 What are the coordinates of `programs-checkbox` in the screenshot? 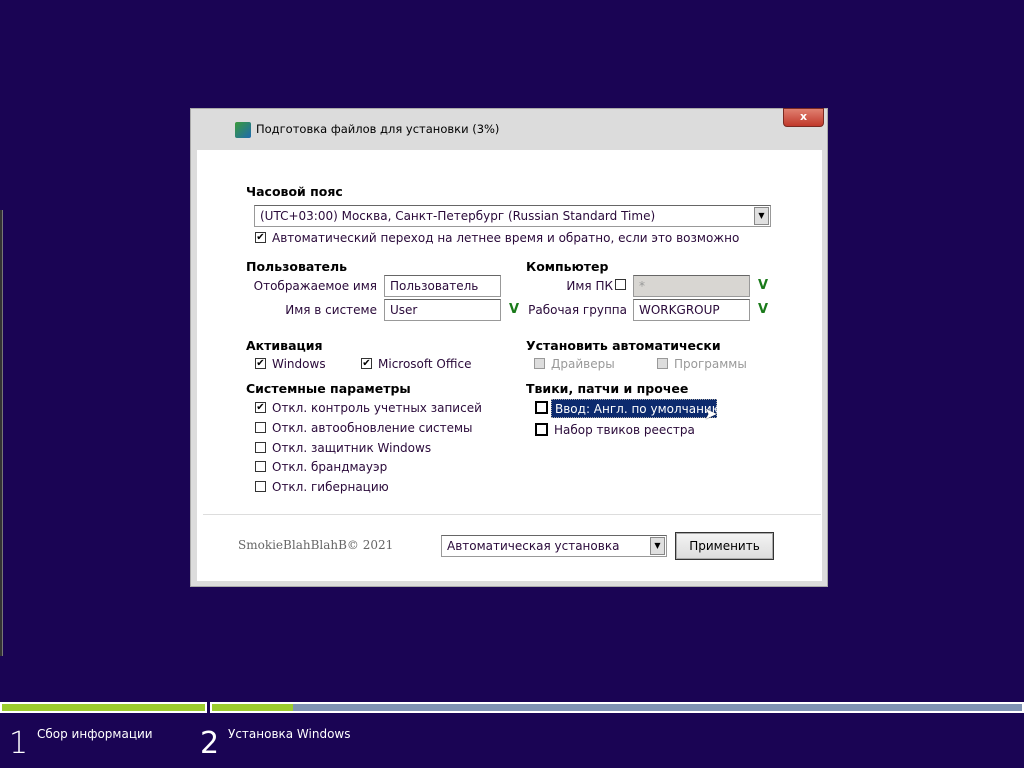 It's located at (662, 363).